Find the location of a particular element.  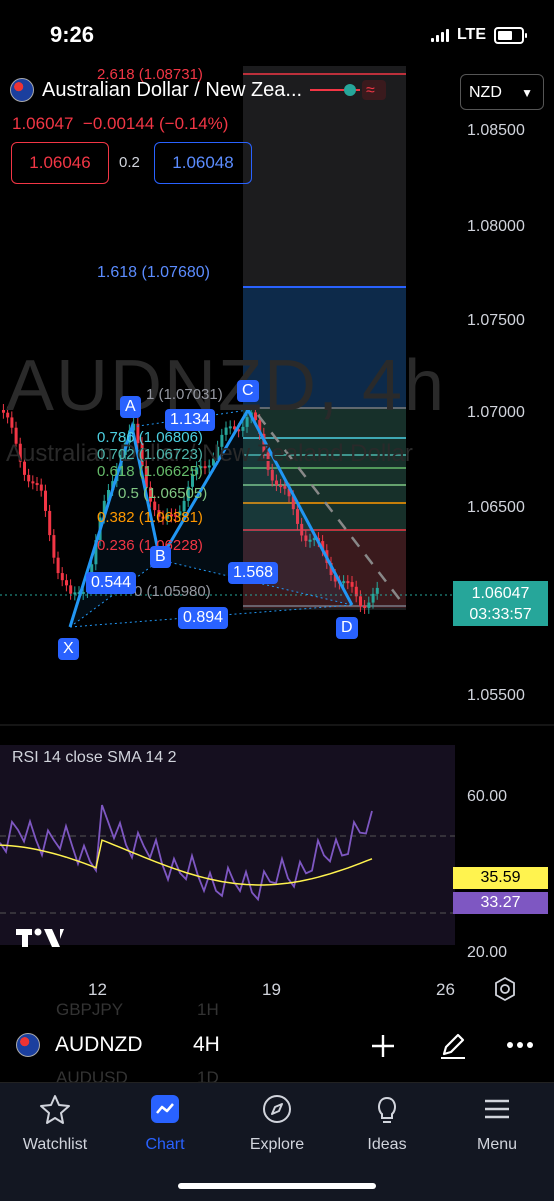

nav-label: Chart is located at coordinates (165, 1144).